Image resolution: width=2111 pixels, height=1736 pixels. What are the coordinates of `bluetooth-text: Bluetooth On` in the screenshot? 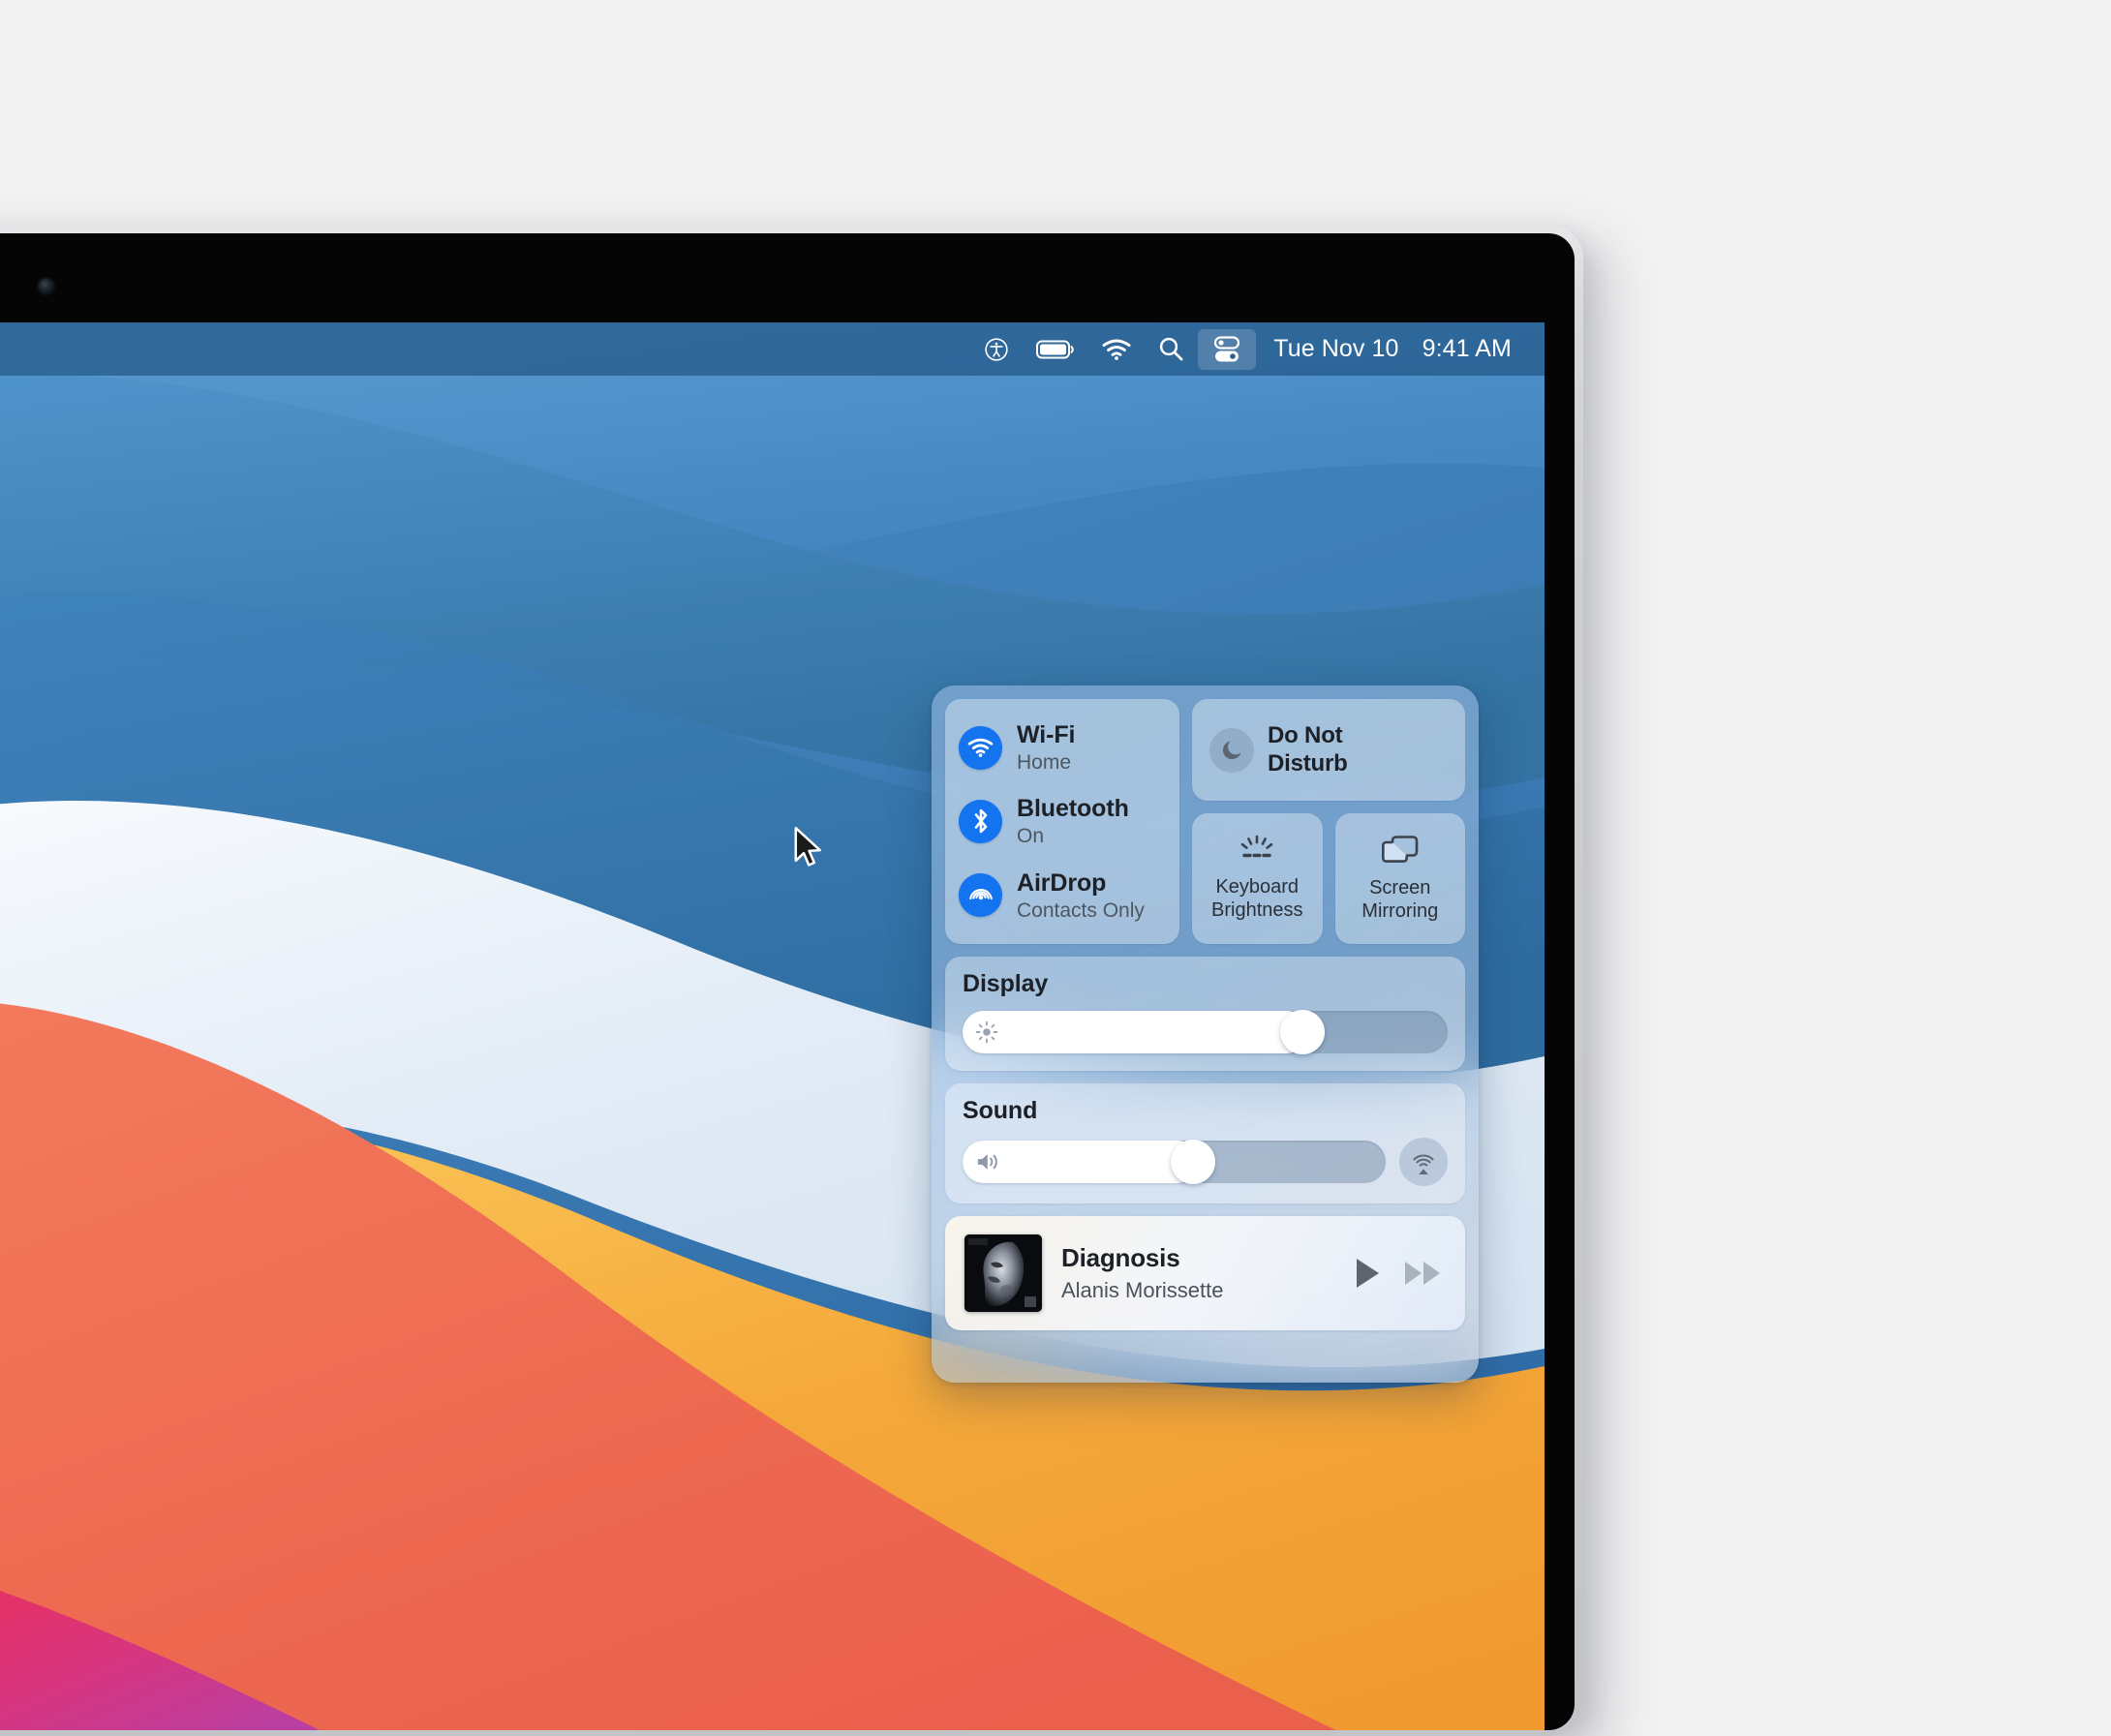 It's located at (1073, 821).